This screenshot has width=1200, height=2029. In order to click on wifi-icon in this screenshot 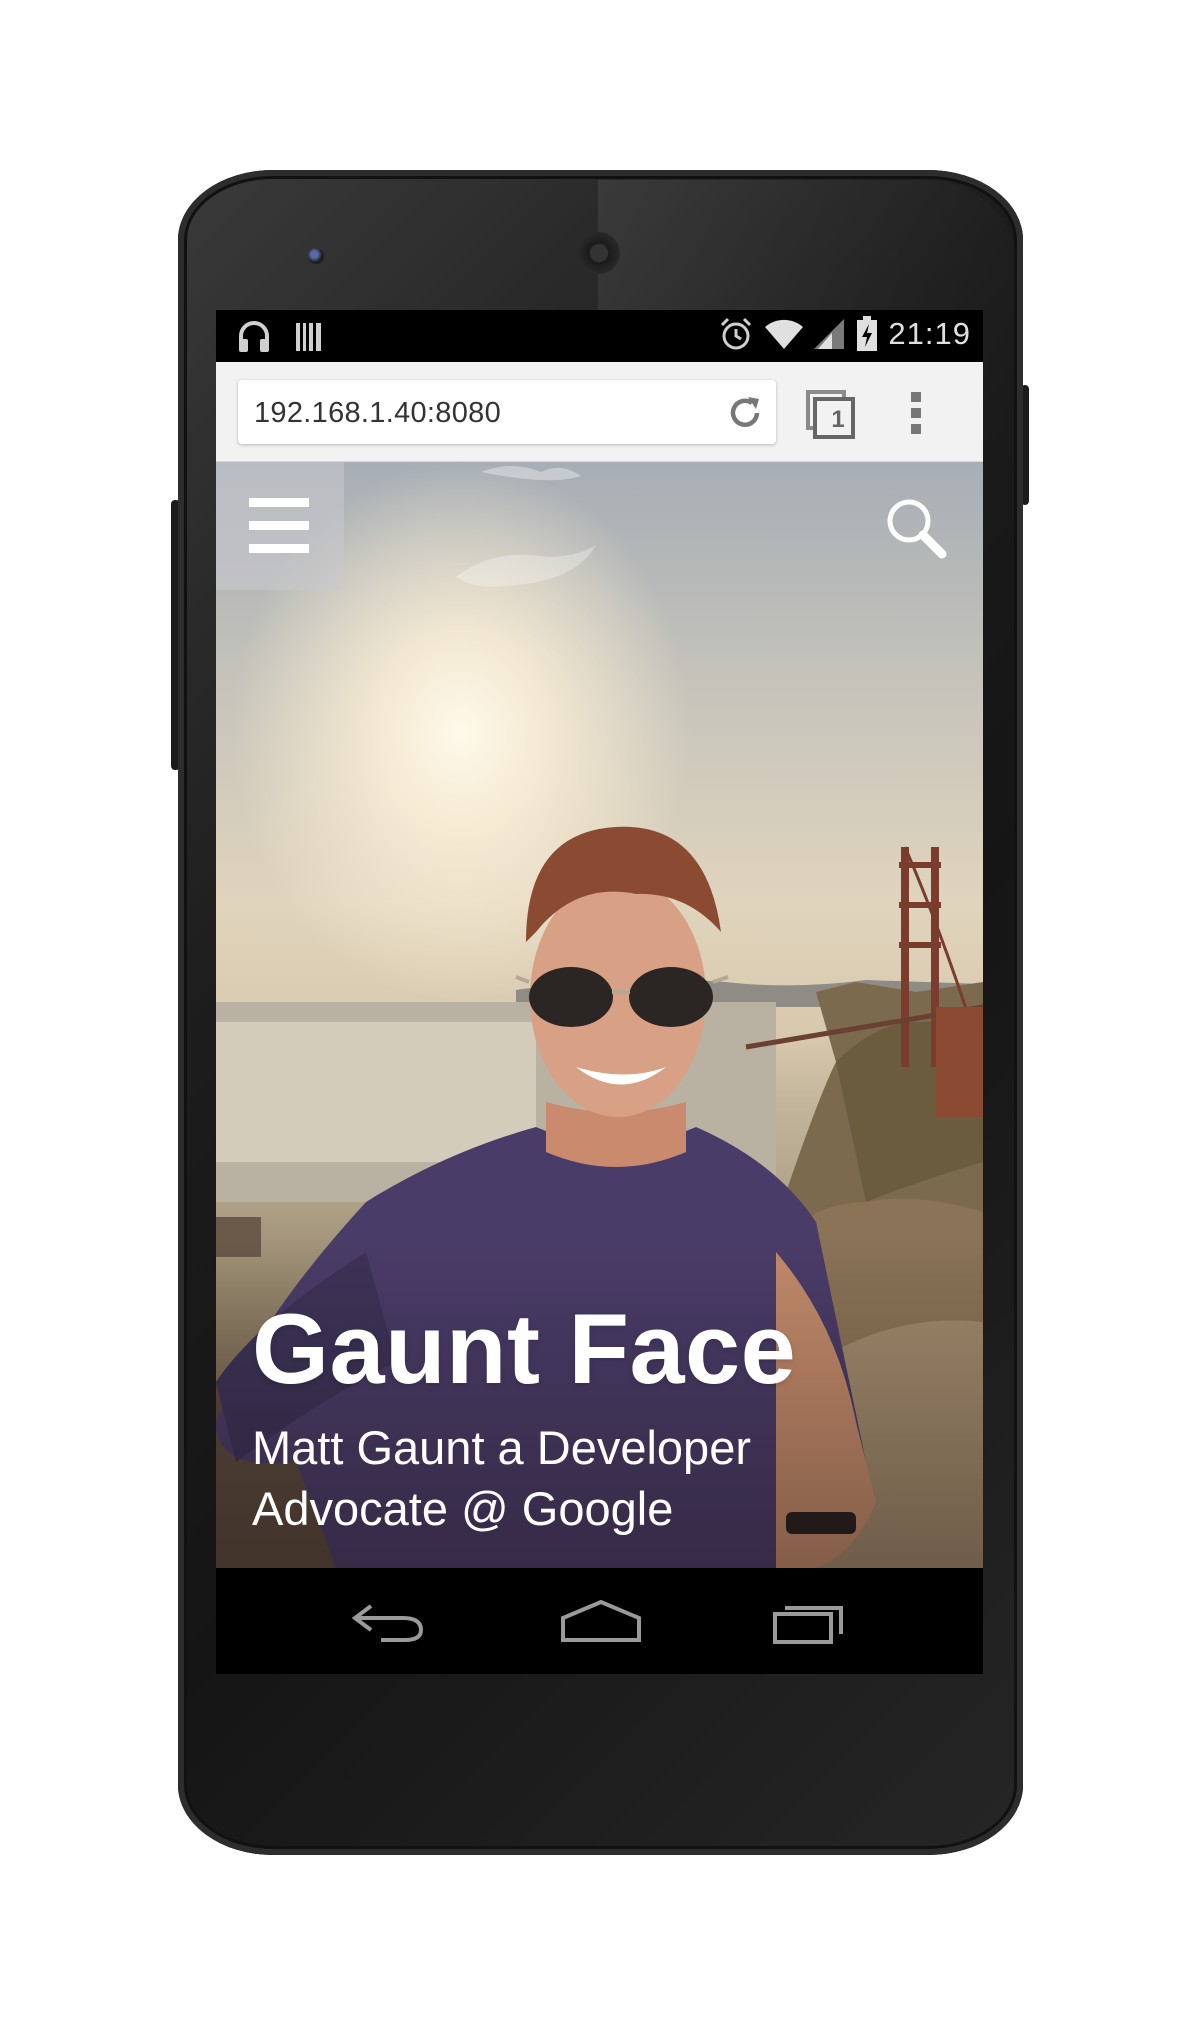, I will do `click(784, 334)`.